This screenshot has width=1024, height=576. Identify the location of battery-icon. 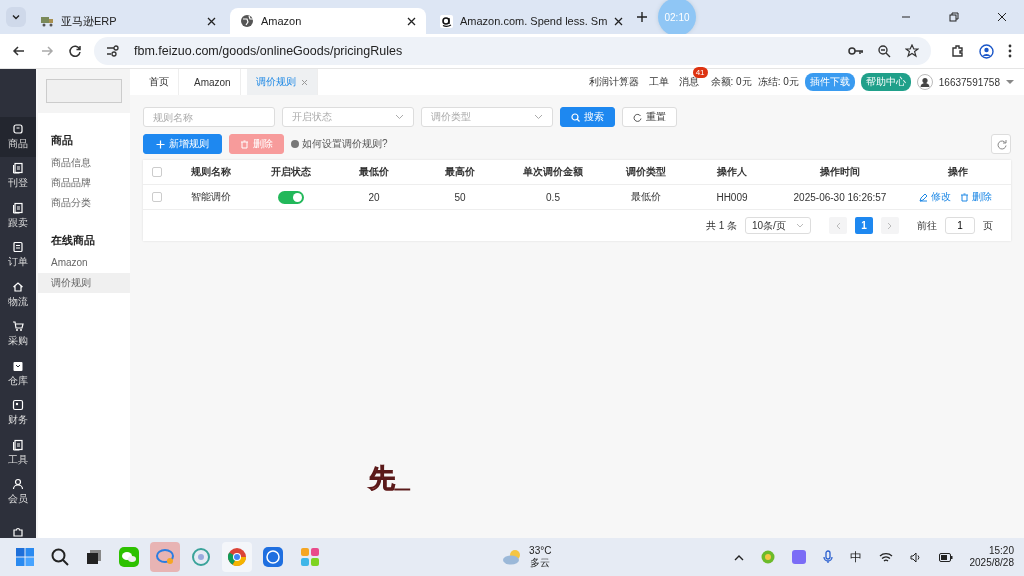
(945, 557).